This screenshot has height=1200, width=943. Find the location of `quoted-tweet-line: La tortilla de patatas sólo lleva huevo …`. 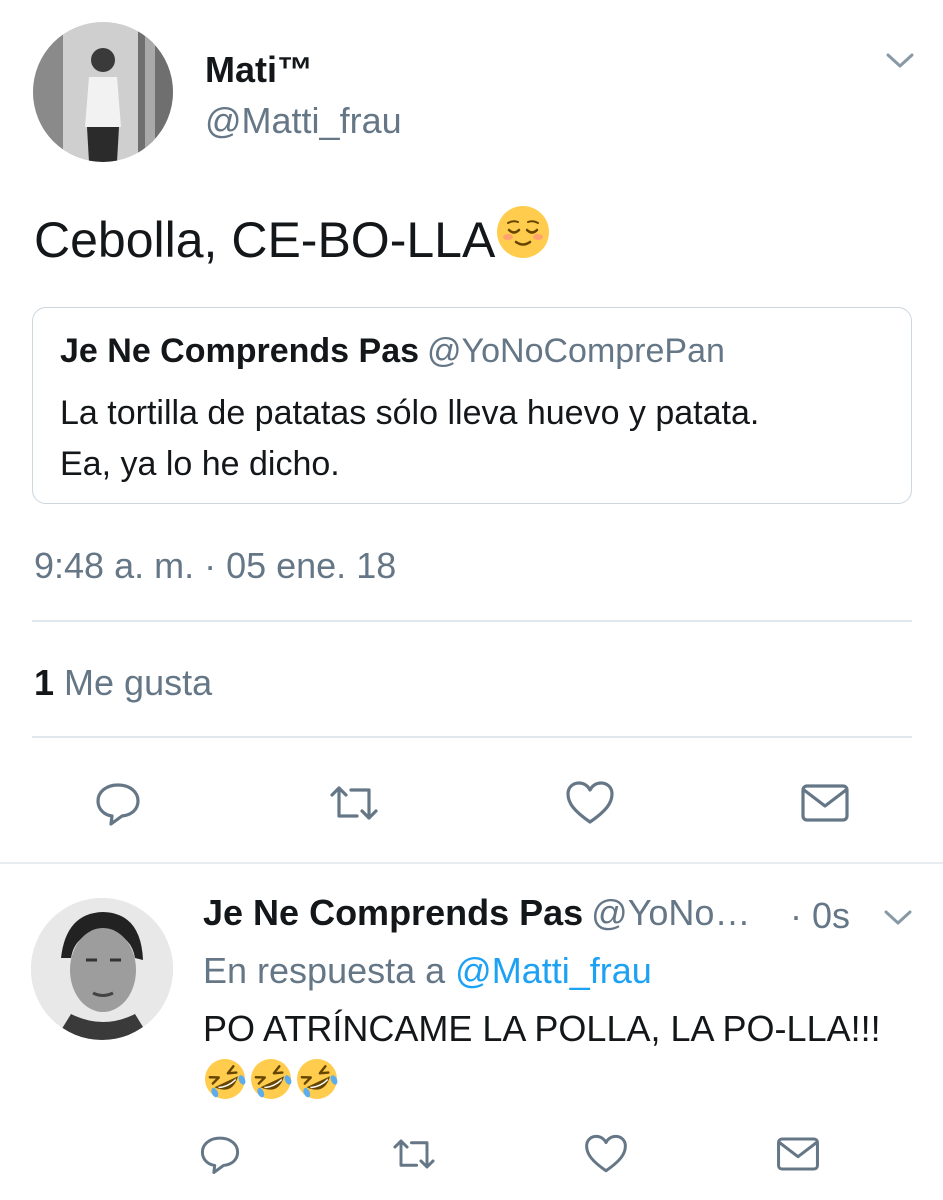

quoted-tweet-line: La tortilla de patatas sólo lleva huevo … is located at coordinates (410, 413).